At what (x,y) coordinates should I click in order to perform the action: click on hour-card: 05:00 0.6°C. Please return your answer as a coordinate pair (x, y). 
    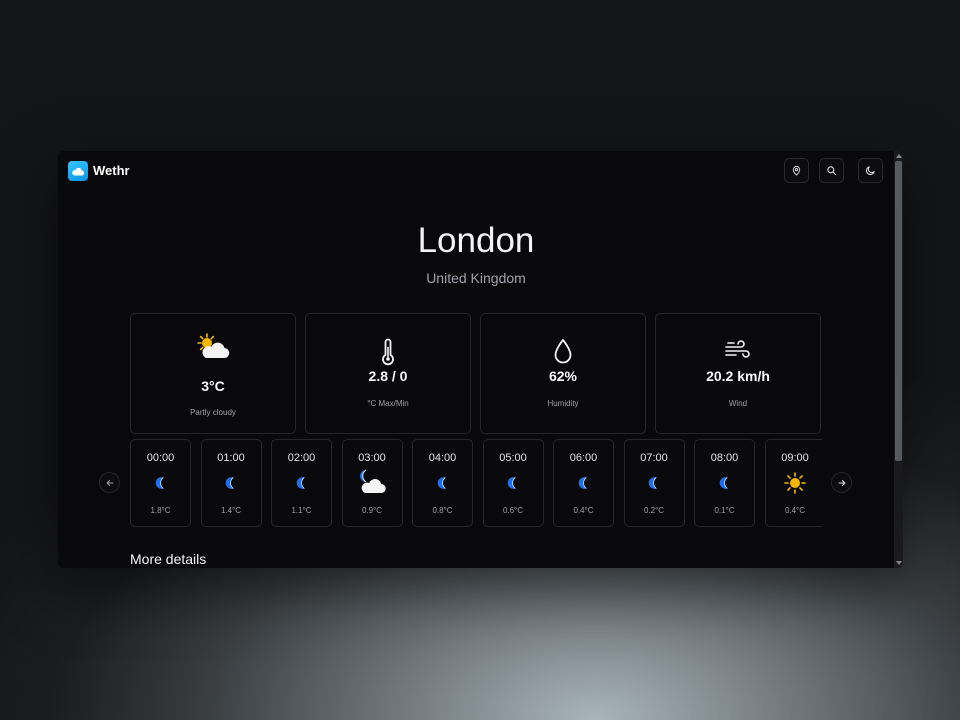
    Looking at the image, I should click on (513, 483).